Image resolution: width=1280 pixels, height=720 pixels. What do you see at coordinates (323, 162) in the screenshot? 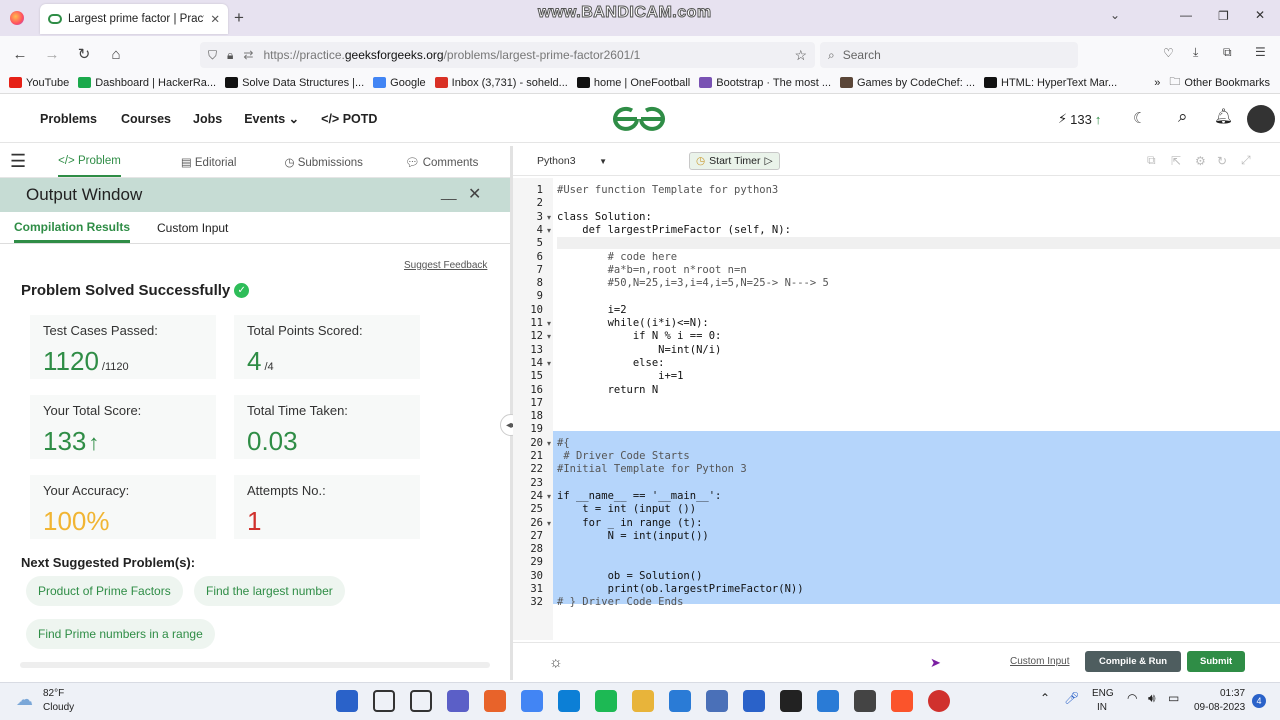
I see `tab-submissions: ◷ Submissions` at bounding box center [323, 162].